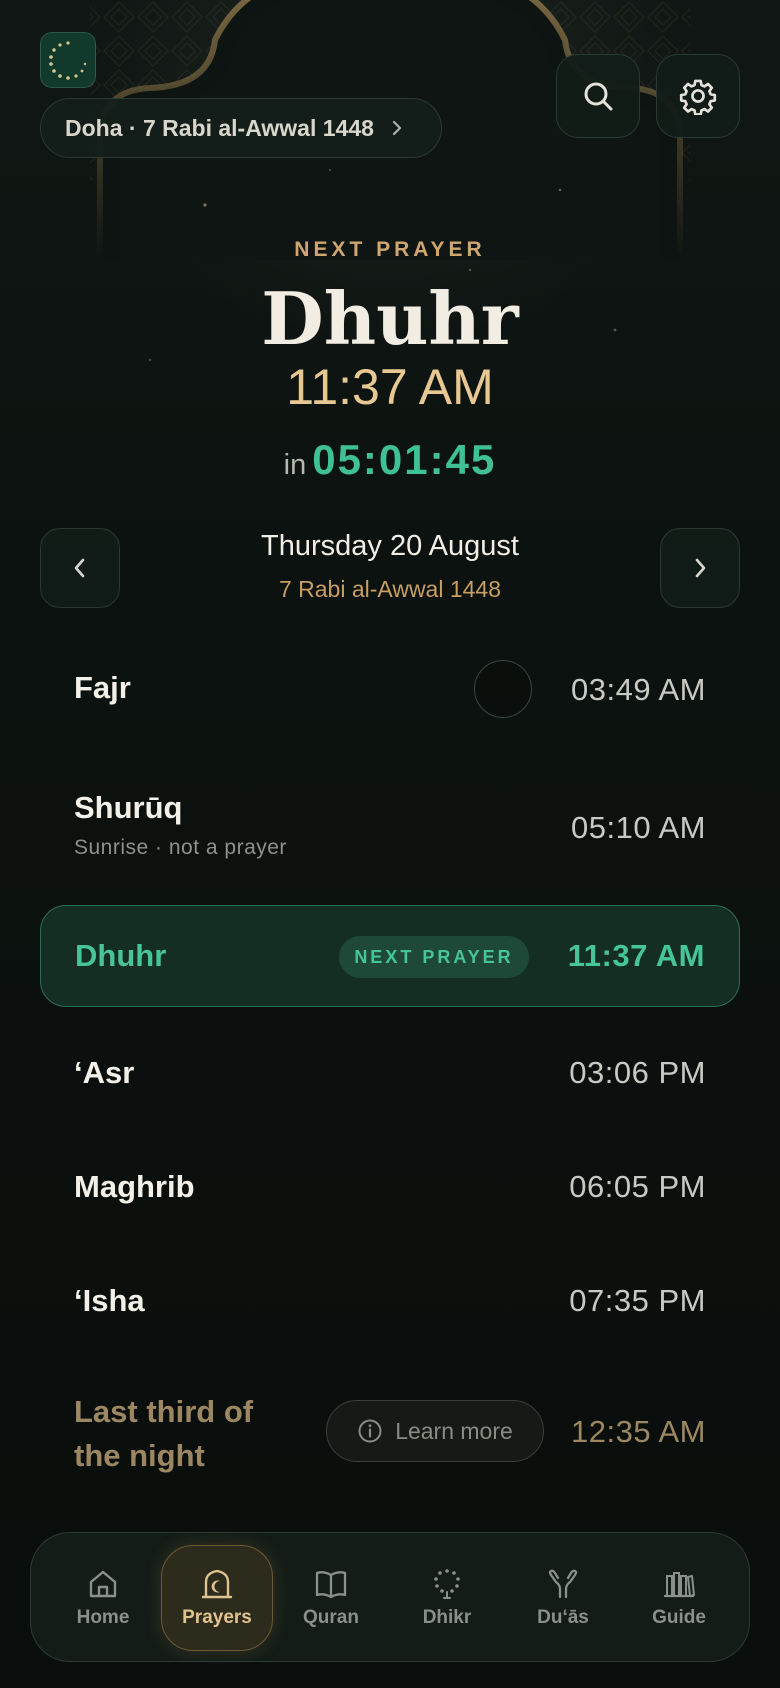  Describe the element at coordinates (390, 690) in the screenshot. I see `prayer-row-fajr: Fajr 03:49 AM` at that location.